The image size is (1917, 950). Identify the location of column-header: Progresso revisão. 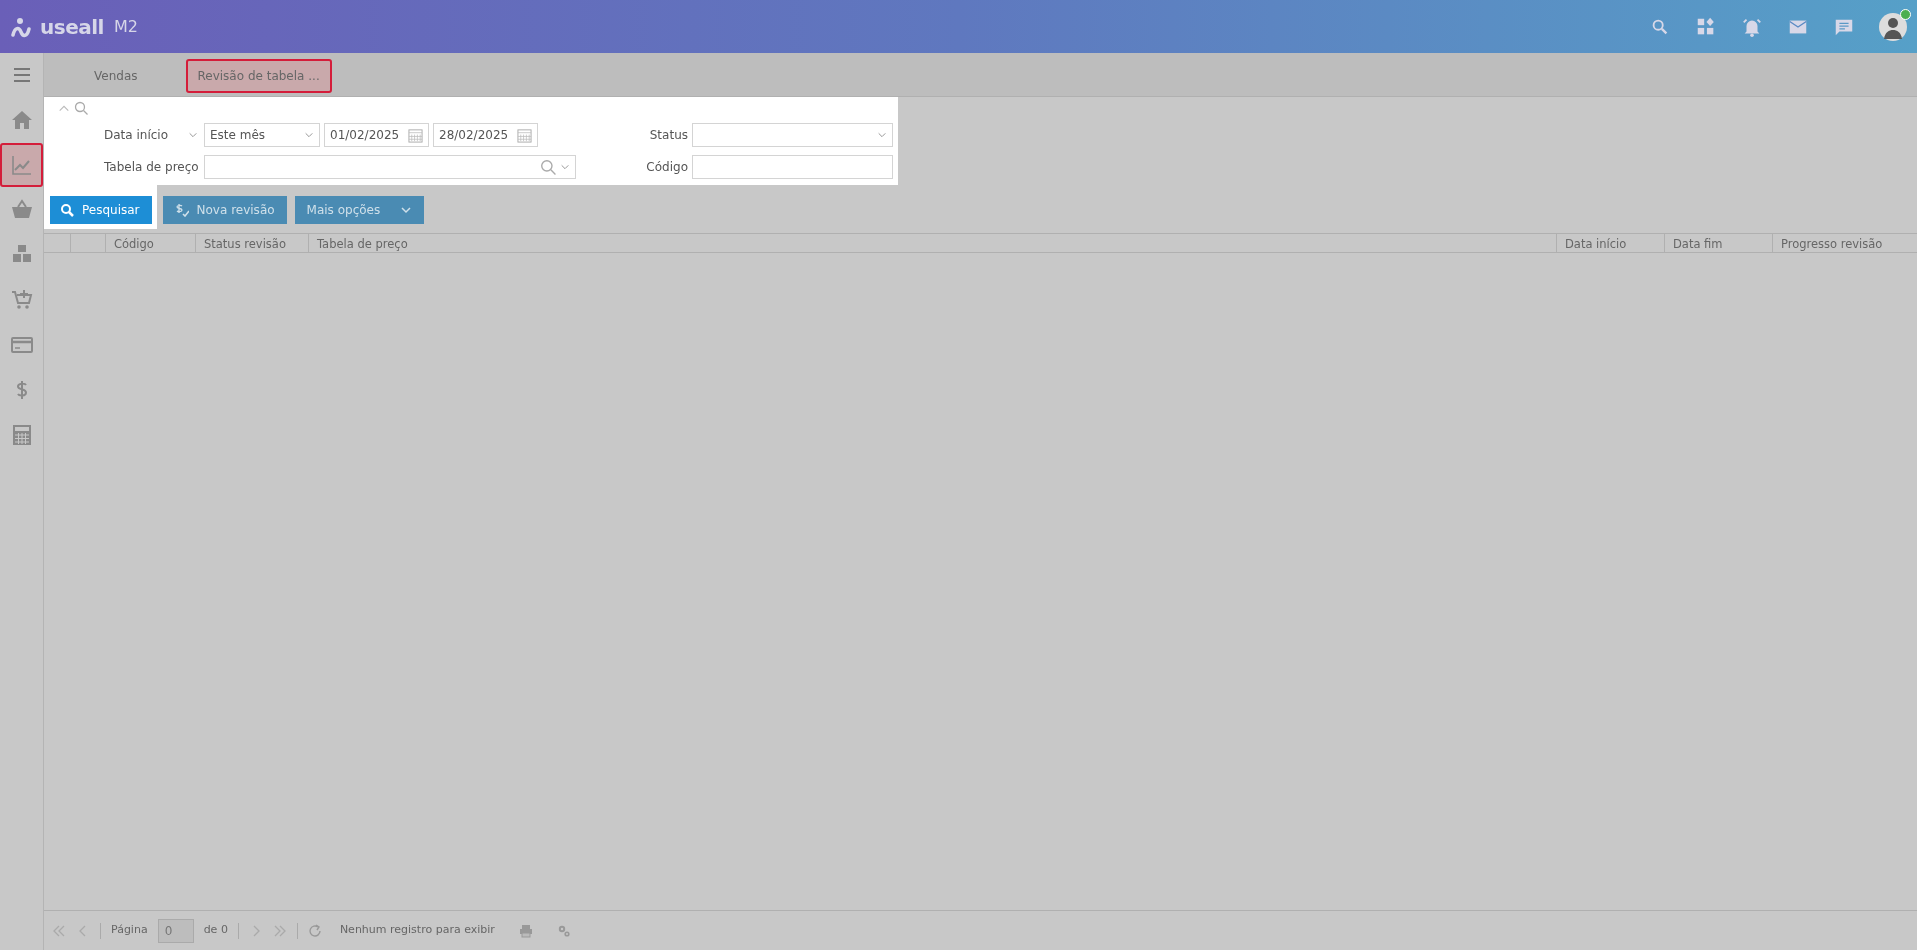
(1845, 243).